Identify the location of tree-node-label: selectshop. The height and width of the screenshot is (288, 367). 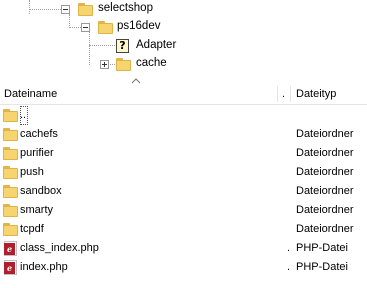
(125, 8).